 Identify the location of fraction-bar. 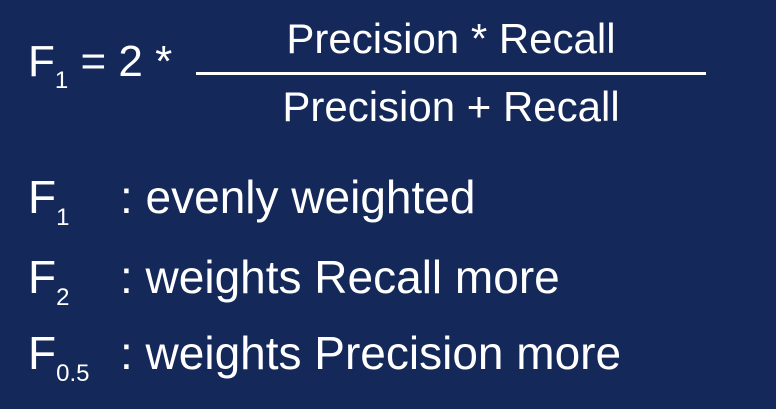
(451, 73).